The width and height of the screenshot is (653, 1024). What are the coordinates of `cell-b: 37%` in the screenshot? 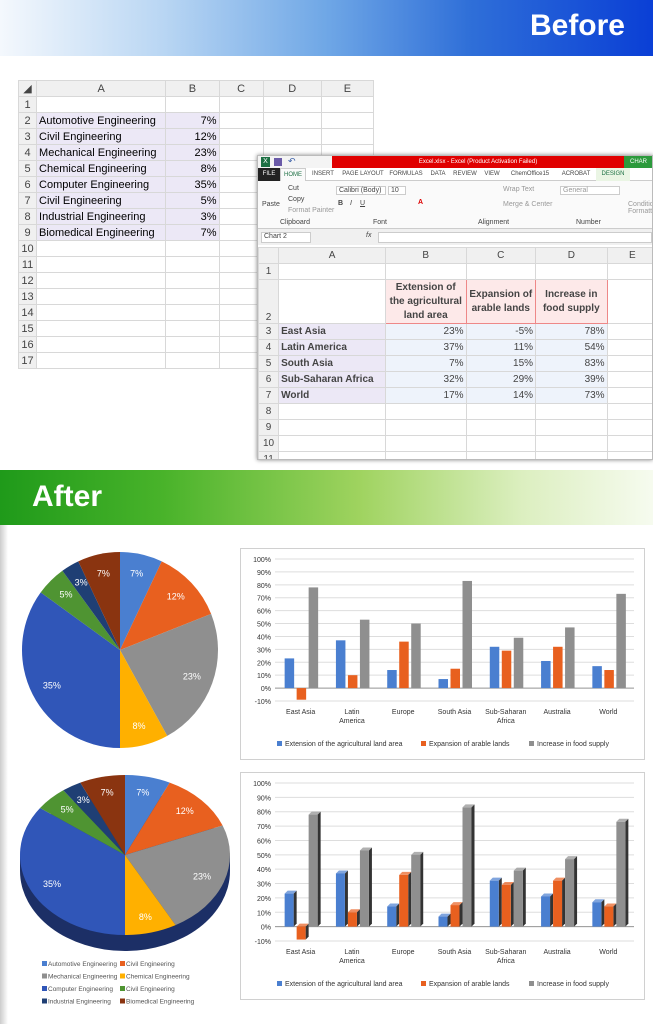 It's located at (425, 347).